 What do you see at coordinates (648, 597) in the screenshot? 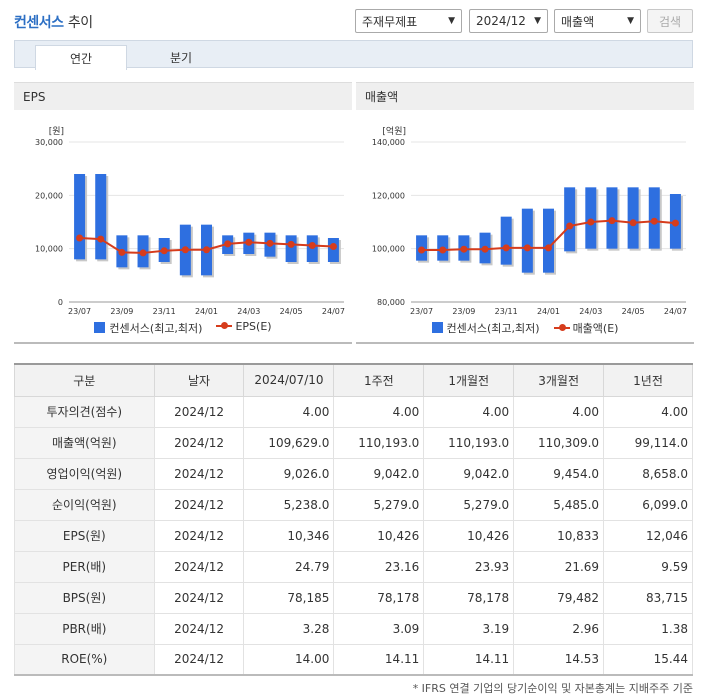
I see `table-cell: 83,715` at bounding box center [648, 597].